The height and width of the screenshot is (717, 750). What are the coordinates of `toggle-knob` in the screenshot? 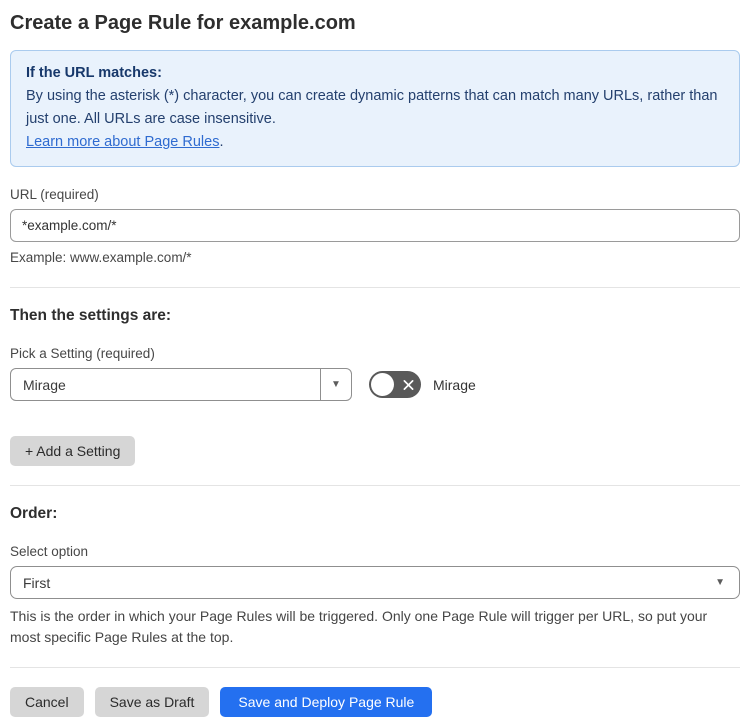 It's located at (382, 384).